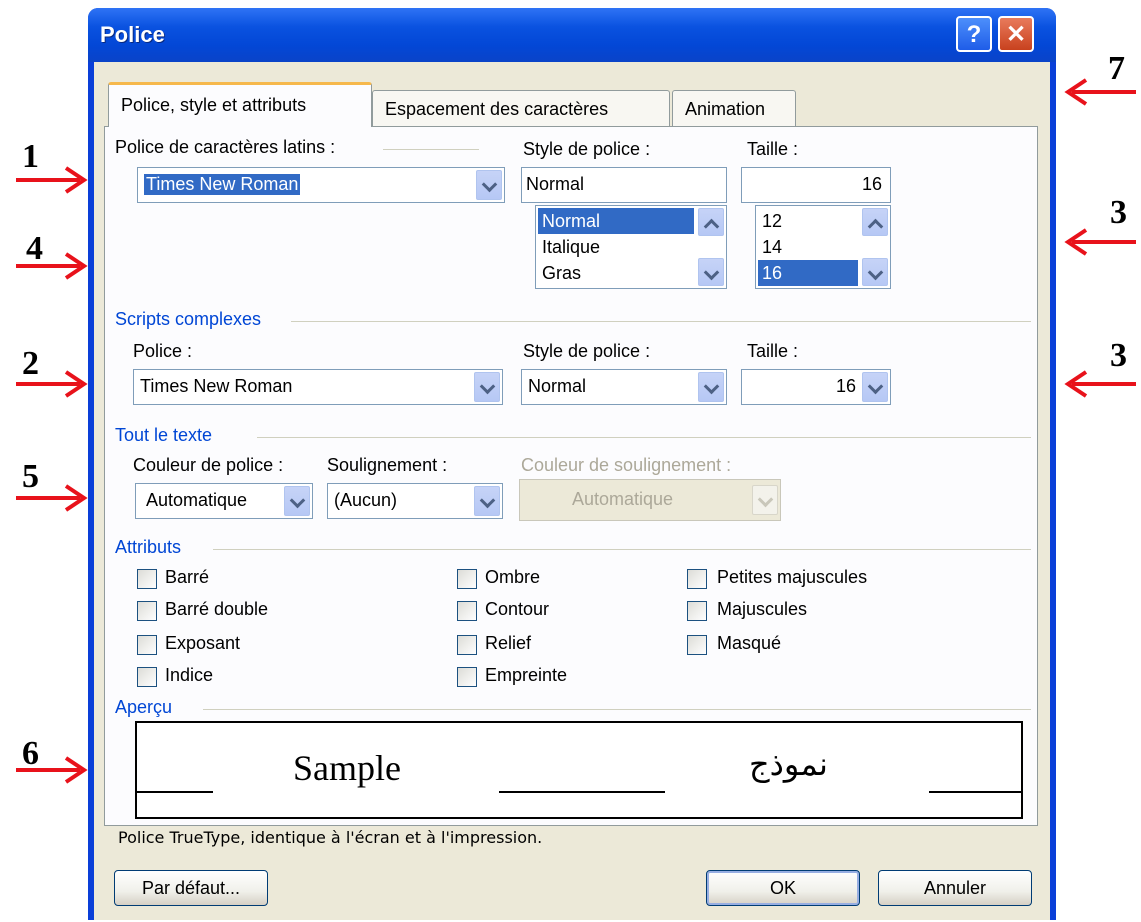 This screenshot has width=1141, height=922. I want to click on latin-size-list: 12 14 16, so click(823, 247).